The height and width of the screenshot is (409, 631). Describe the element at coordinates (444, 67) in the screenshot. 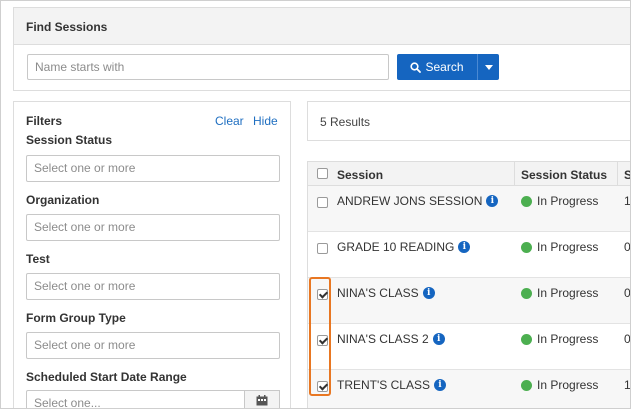

I see `search-button-label: Search` at that location.